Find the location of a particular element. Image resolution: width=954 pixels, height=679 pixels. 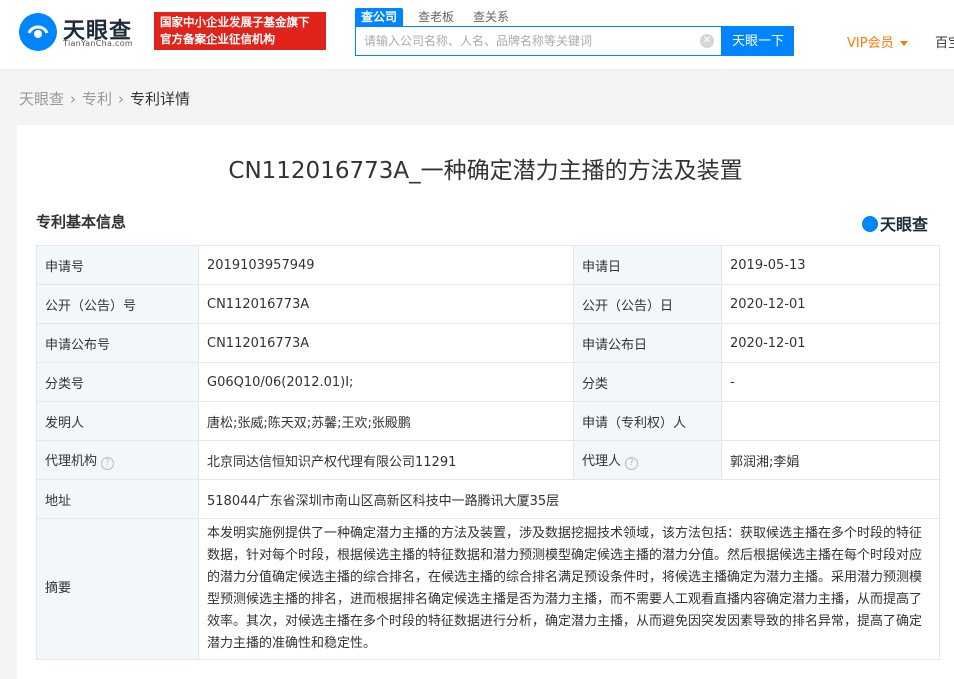

field-label: 公开（公告）日 is located at coordinates (647, 304).